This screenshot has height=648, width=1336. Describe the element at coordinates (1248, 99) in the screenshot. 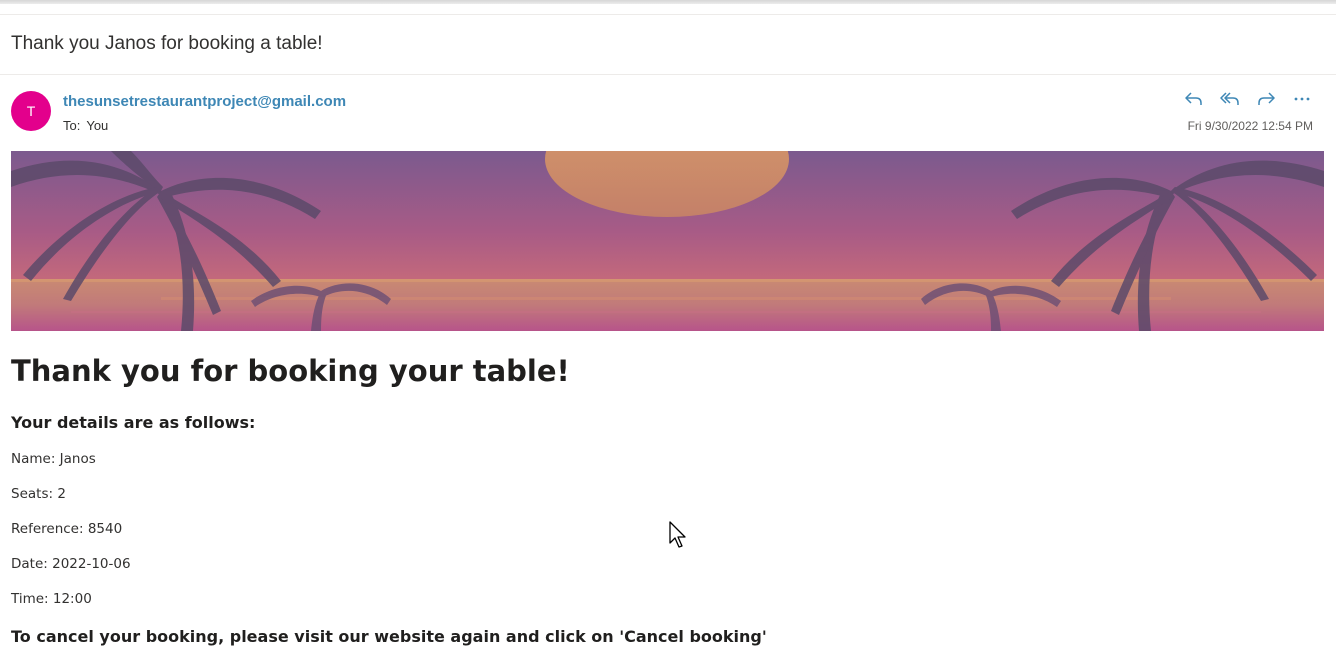

I see `message-actions` at that location.